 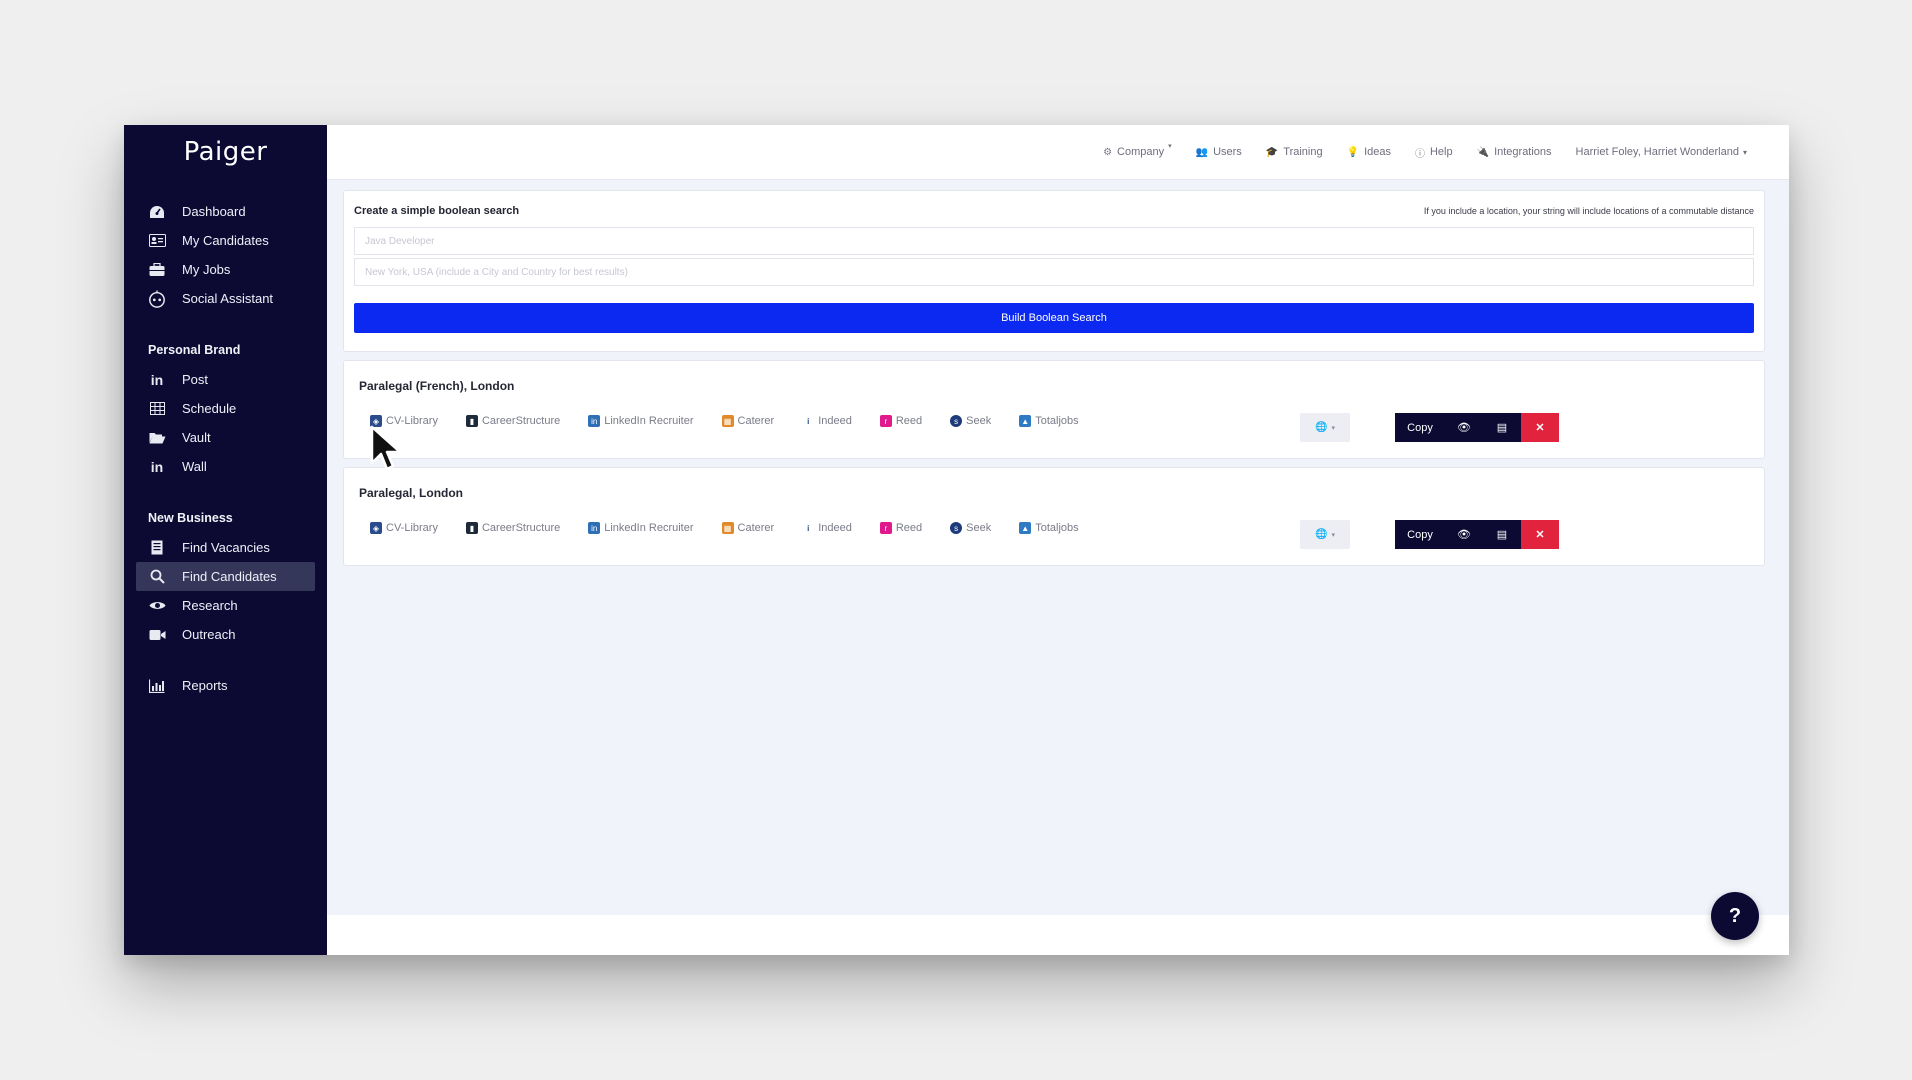 I want to click on search-title: Create a simple boolean search, so click(x=437, y=211).